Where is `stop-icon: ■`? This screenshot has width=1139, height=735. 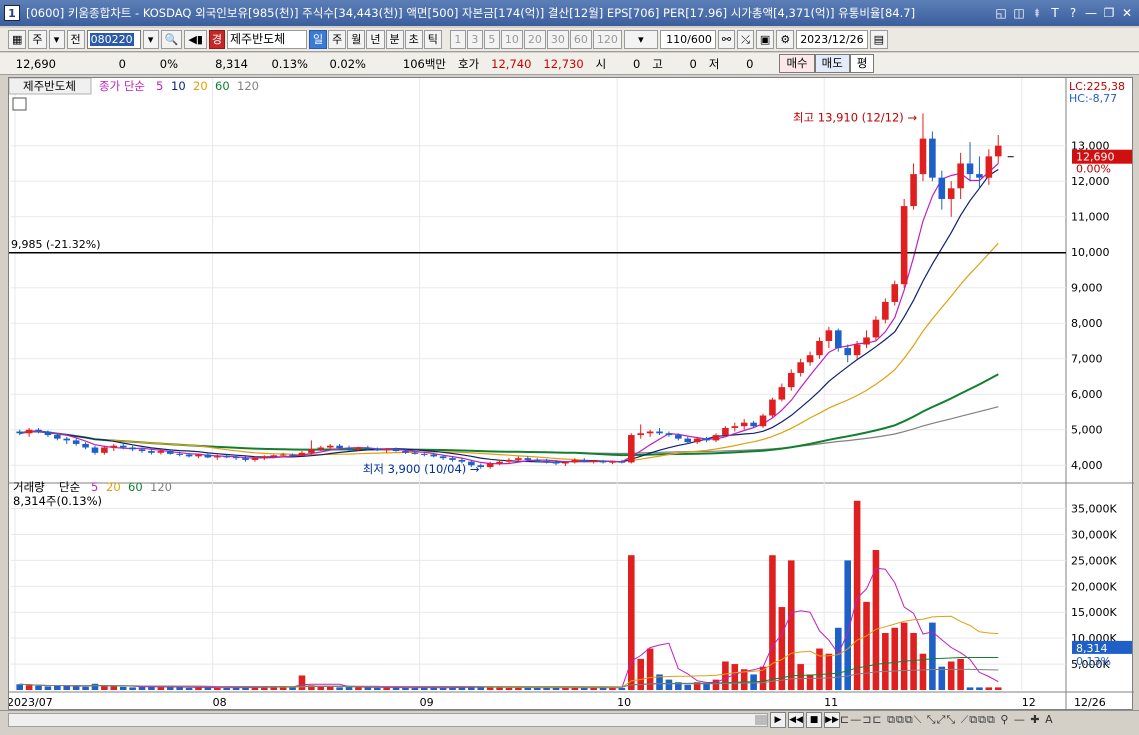
stop-icon: ■ is located at coordinates (814, 720).